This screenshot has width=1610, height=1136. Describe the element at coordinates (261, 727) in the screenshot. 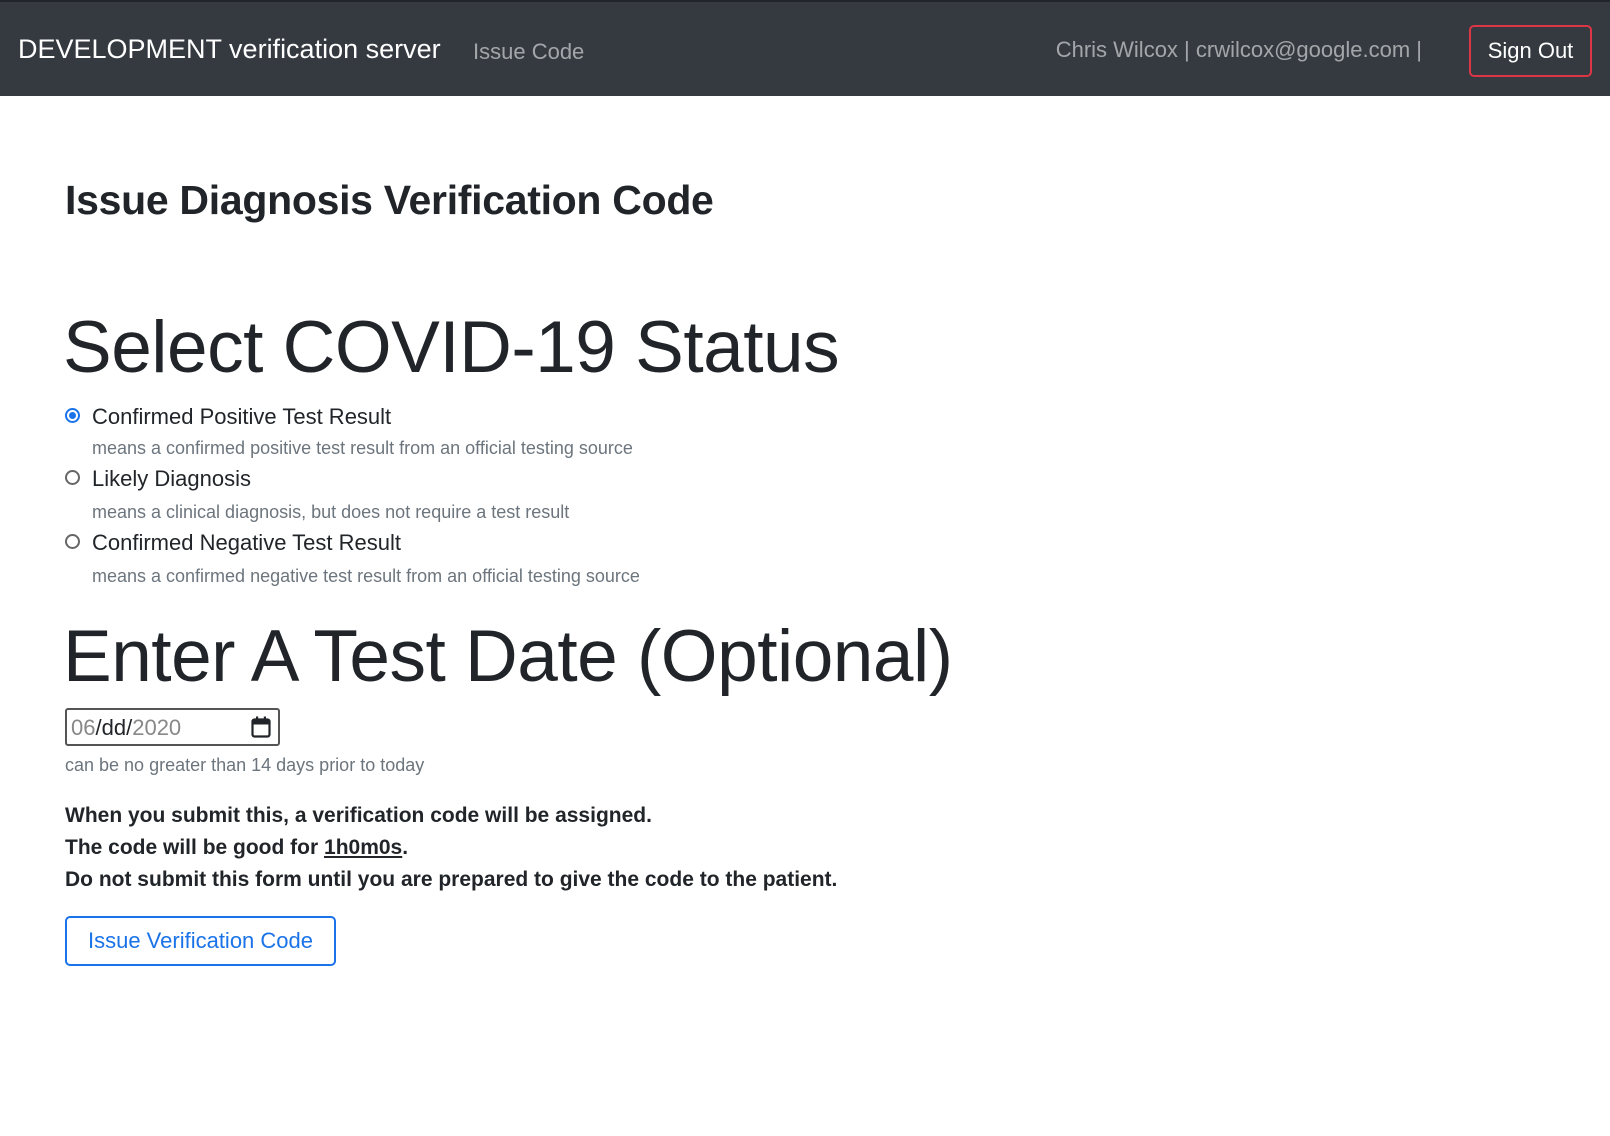

I see `calendar-icon` at that location.